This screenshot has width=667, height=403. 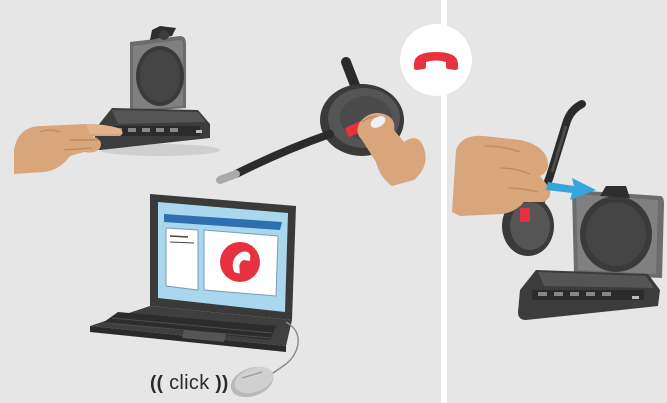 I want to click on click-text: click, so click(x=189, y=383).